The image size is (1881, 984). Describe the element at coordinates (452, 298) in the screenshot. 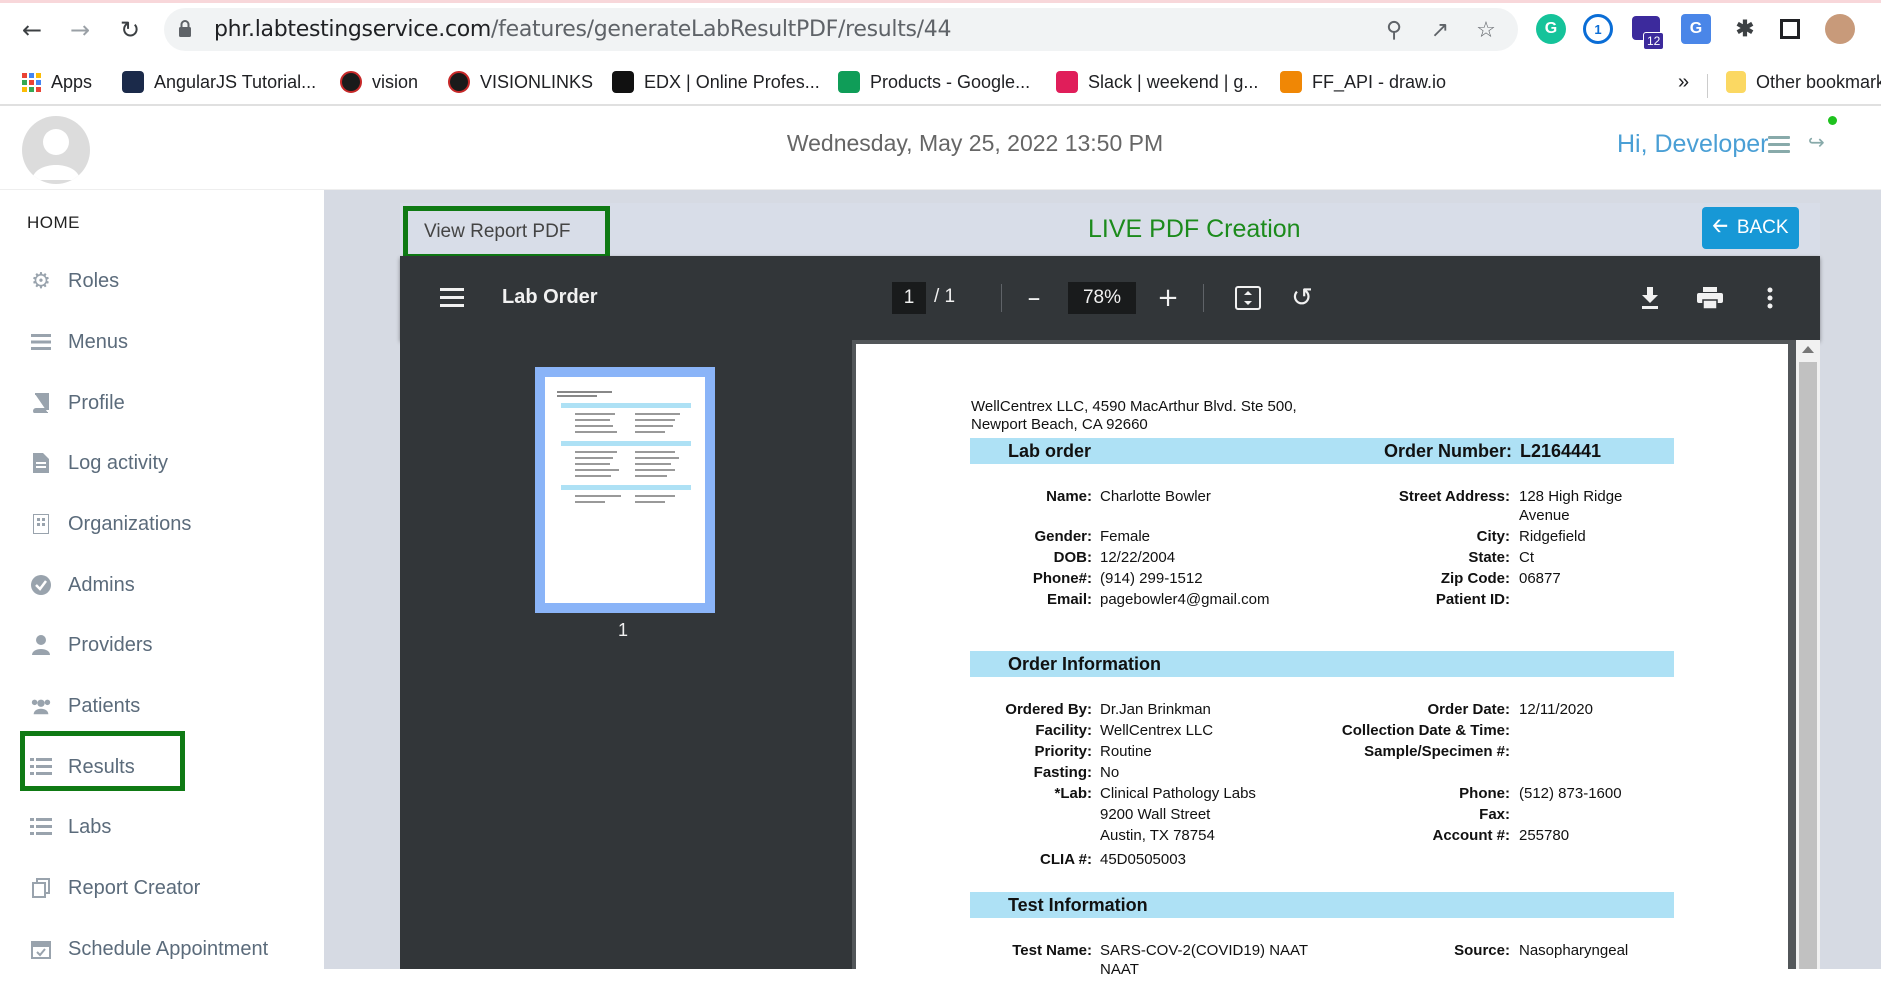

I see `pdf-sidebar-menu-icon` at that location.